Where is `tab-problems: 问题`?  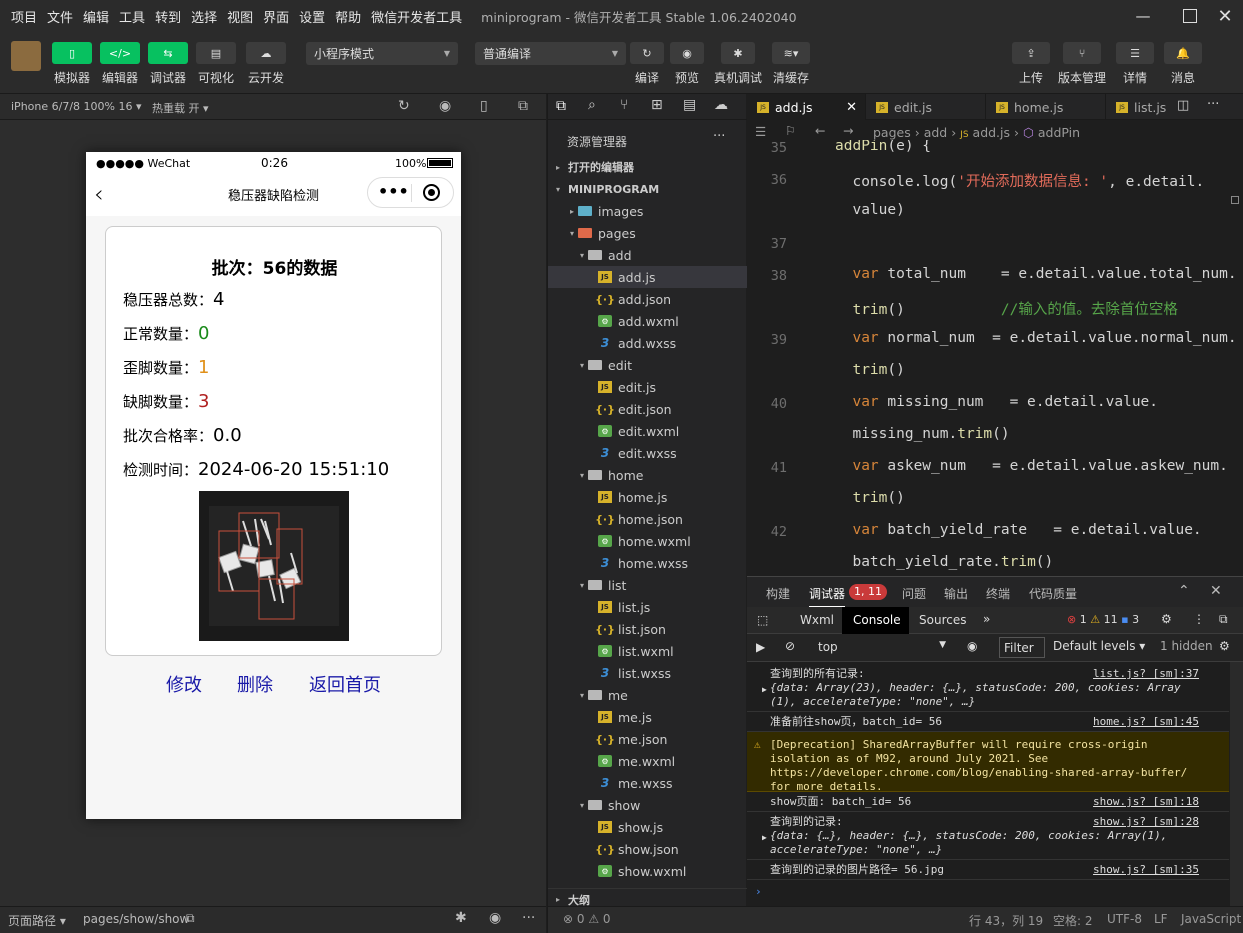
tab-problems: 问题 is located at coordinates (914, 593).